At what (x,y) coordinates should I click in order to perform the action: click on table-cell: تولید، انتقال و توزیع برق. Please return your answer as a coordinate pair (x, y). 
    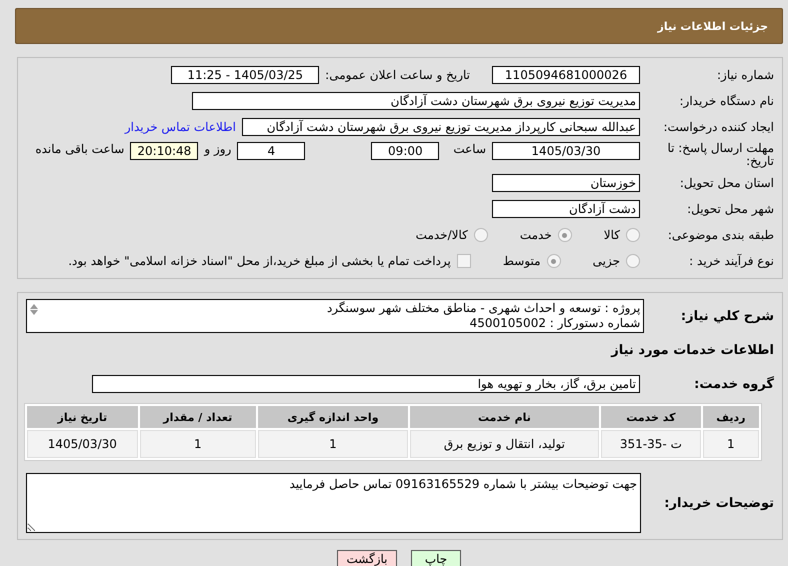
    Looking at the image, I should click on (505, 444).